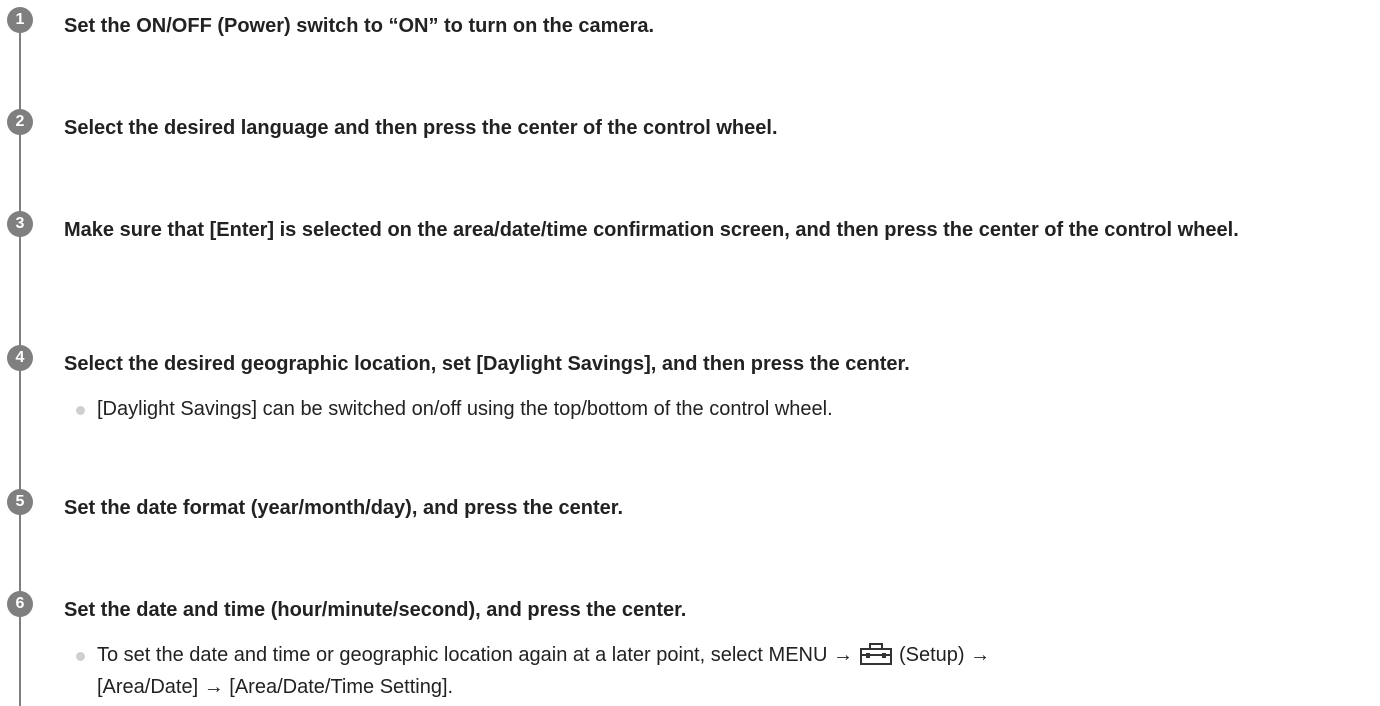 This screenshot has height=706, width=1380. Describe the element at coordinates (944, 655) in the screenshot. I see `note-text-after-icon: (Setup) →` at that location.